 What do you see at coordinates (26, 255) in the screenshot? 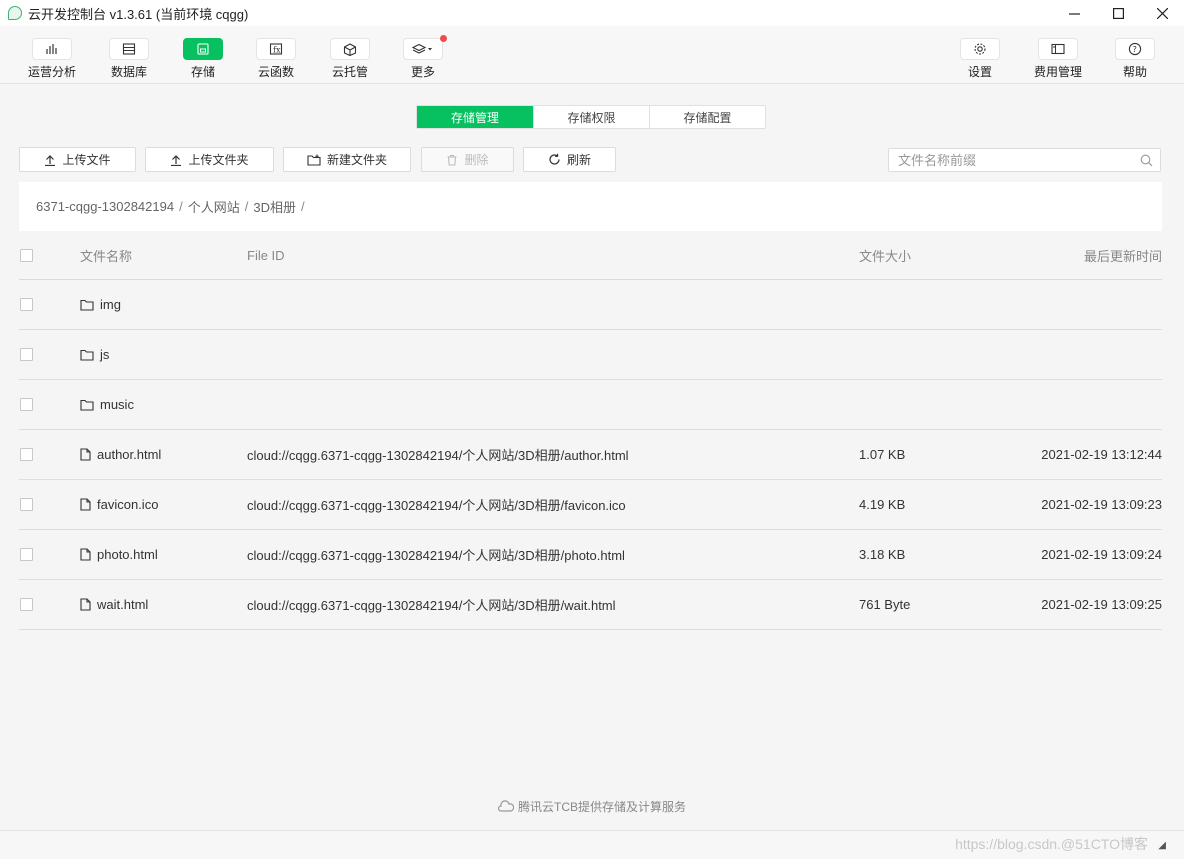
I see `select-all-checkbox` at bounding box center [26, 255].